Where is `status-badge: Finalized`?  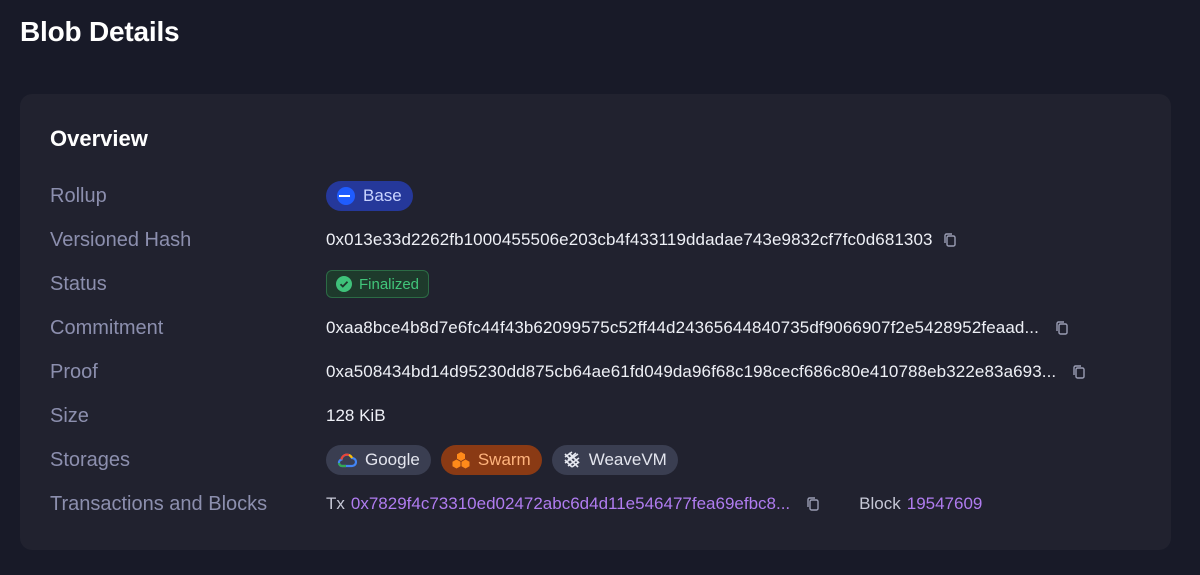 status-badge: Finalized is located at coordinates (378, 284).